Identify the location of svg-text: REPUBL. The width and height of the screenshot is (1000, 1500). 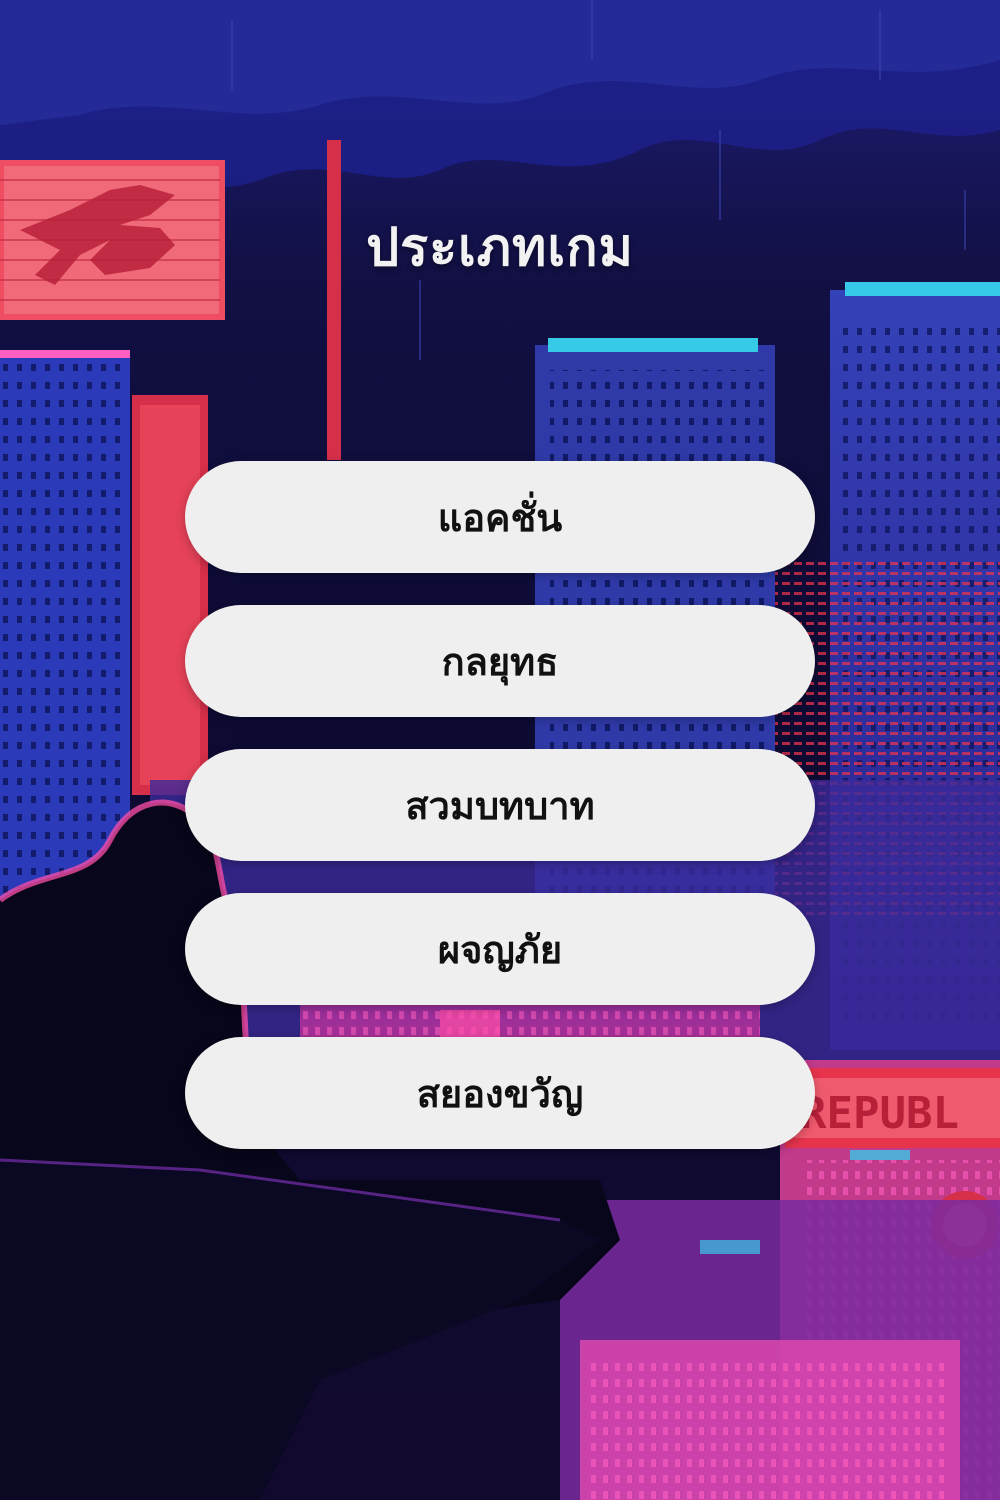
(879, 1113).